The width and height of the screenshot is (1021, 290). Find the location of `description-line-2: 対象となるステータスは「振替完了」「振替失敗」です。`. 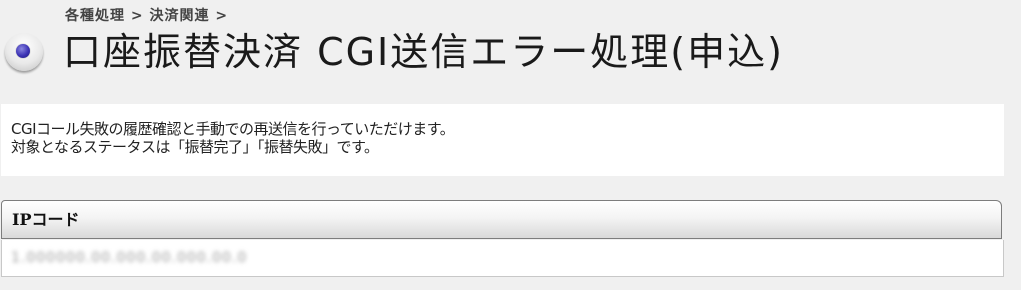

description-line-2: 対象となるステータスは「振替完了」「振替失敗」です。 is located at coordinates (195, 147).